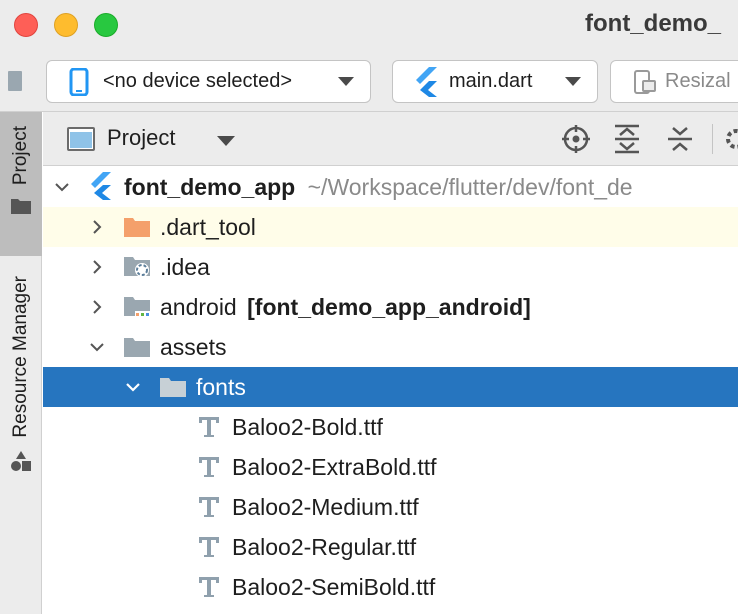  Describe the element at coordinates (390, 387) in the screenshot. I see `tree-item-fonts: fonts` at that location.